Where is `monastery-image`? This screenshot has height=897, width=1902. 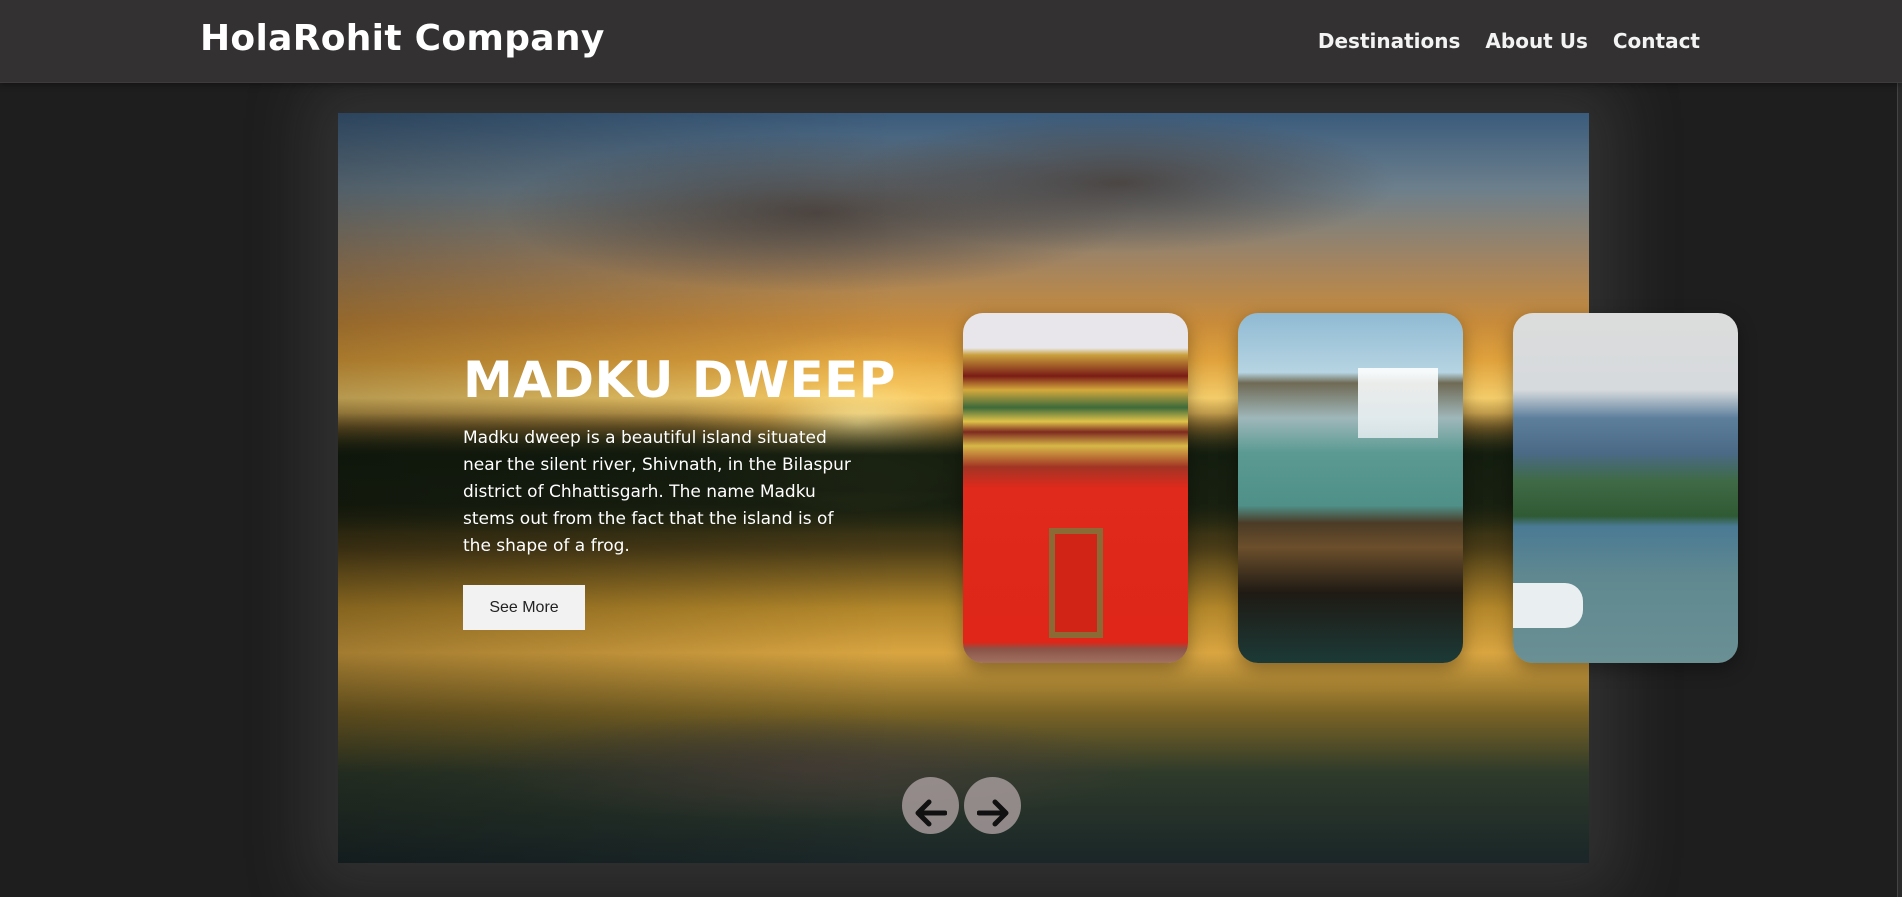 monastery-image is located at coordinates (1076, 583).